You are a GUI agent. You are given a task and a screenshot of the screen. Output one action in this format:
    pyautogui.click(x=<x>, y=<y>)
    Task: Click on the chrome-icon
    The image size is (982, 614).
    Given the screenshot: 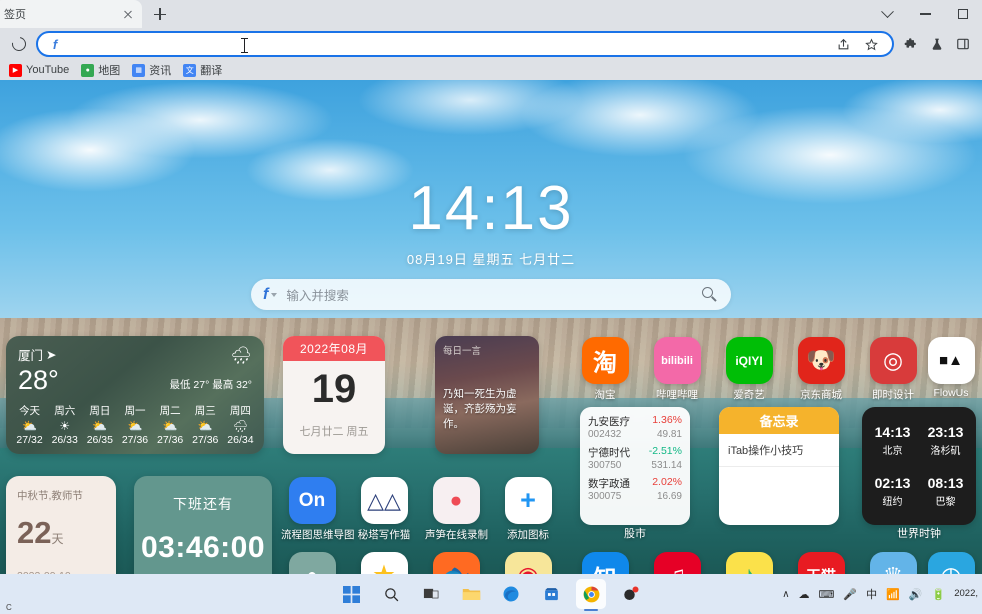 What is the action you would take?
    pyautogui.click(x=591, y=595)
    